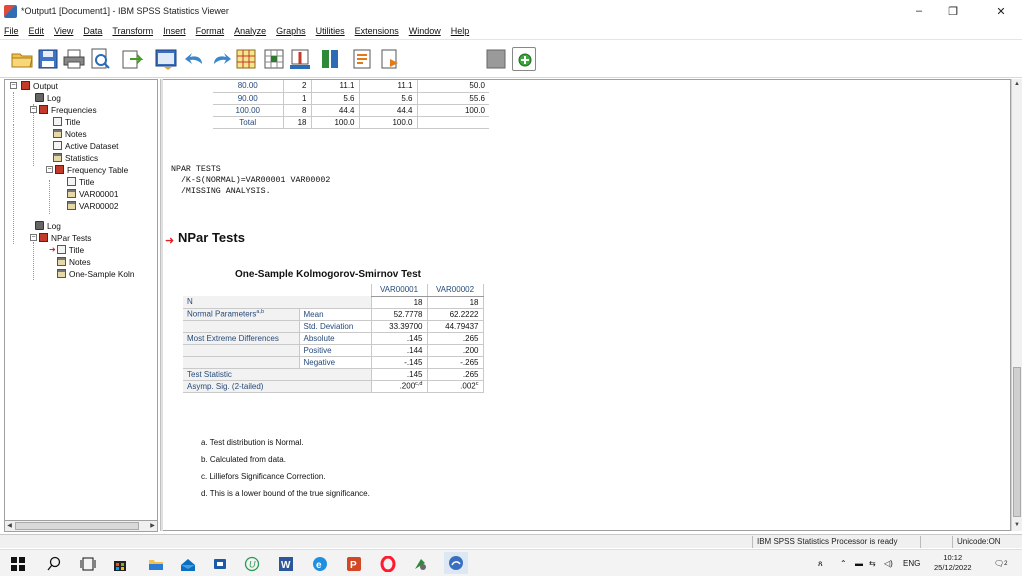 This screenshot has height=577, width=1022. I want to click on collapse-npar-tests-toggle: −, so click(33, 237).